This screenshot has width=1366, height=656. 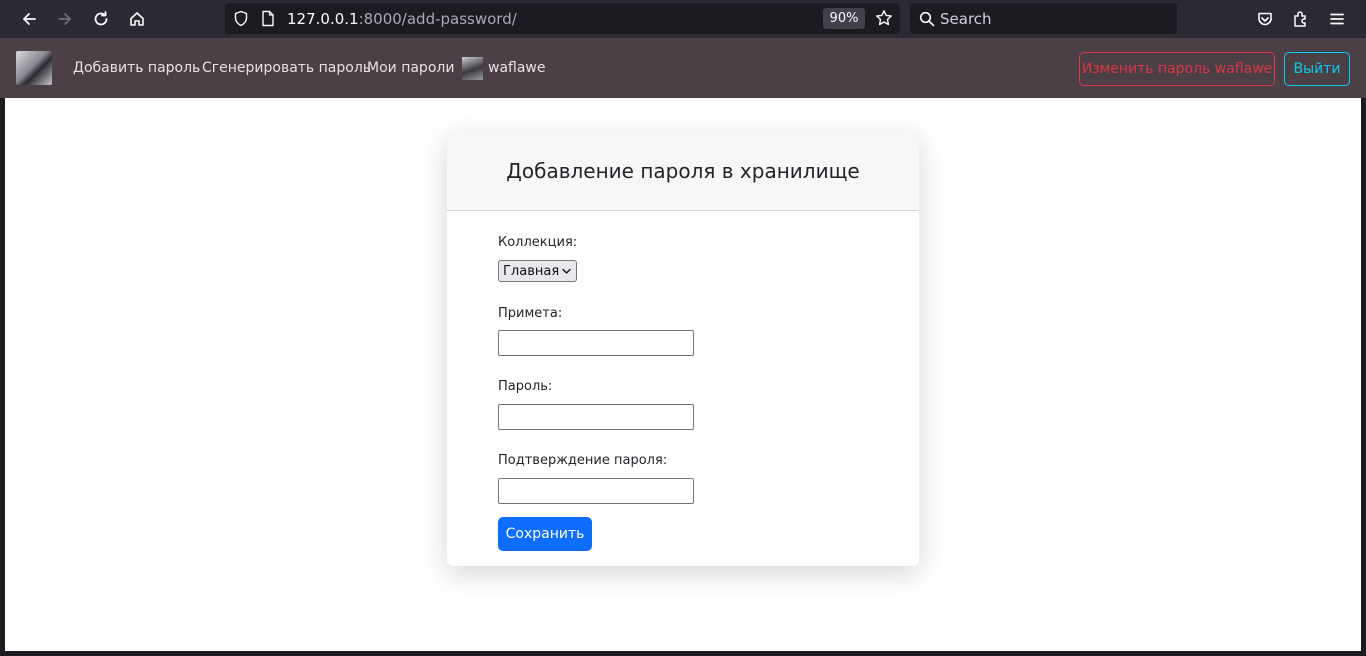 What do you see at coordinates (562, 18) in the screenshot?
I see `url-bar: 127.0.0.1:8000/add-password/ 90%` at bounding box center [562, 18].